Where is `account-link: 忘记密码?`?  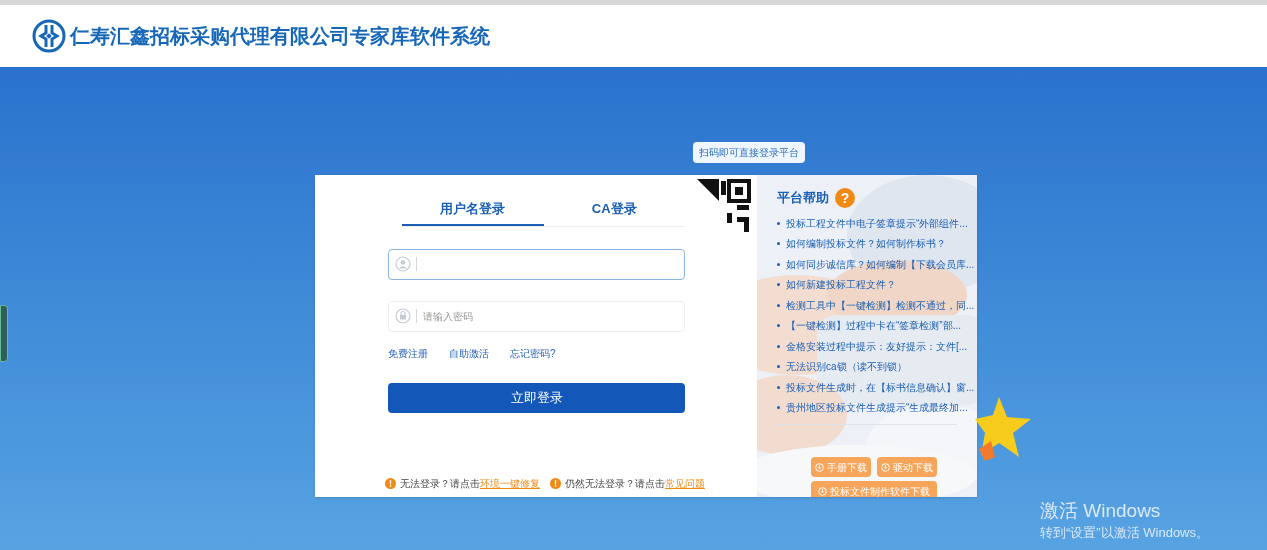
account-link: 忘记密码? is located at coordinates (533, 353).